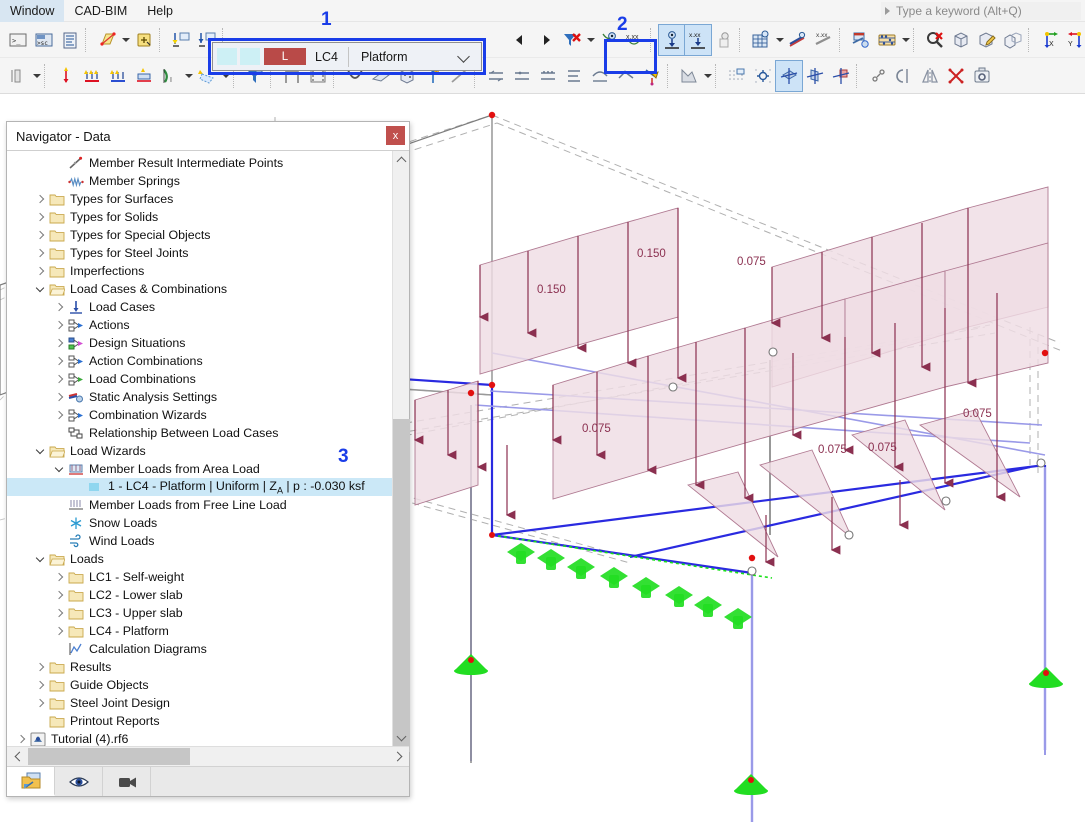  What do you see at coordinates (590, 40) in the screenshot?
I see `tb-filter-caret` at bounding box center [590, 40].